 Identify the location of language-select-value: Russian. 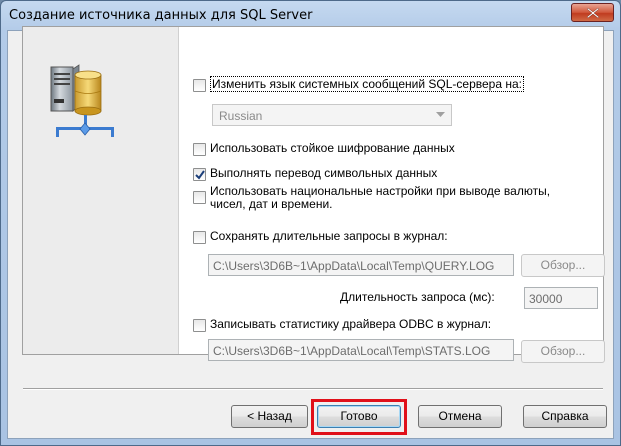
(241, 116).